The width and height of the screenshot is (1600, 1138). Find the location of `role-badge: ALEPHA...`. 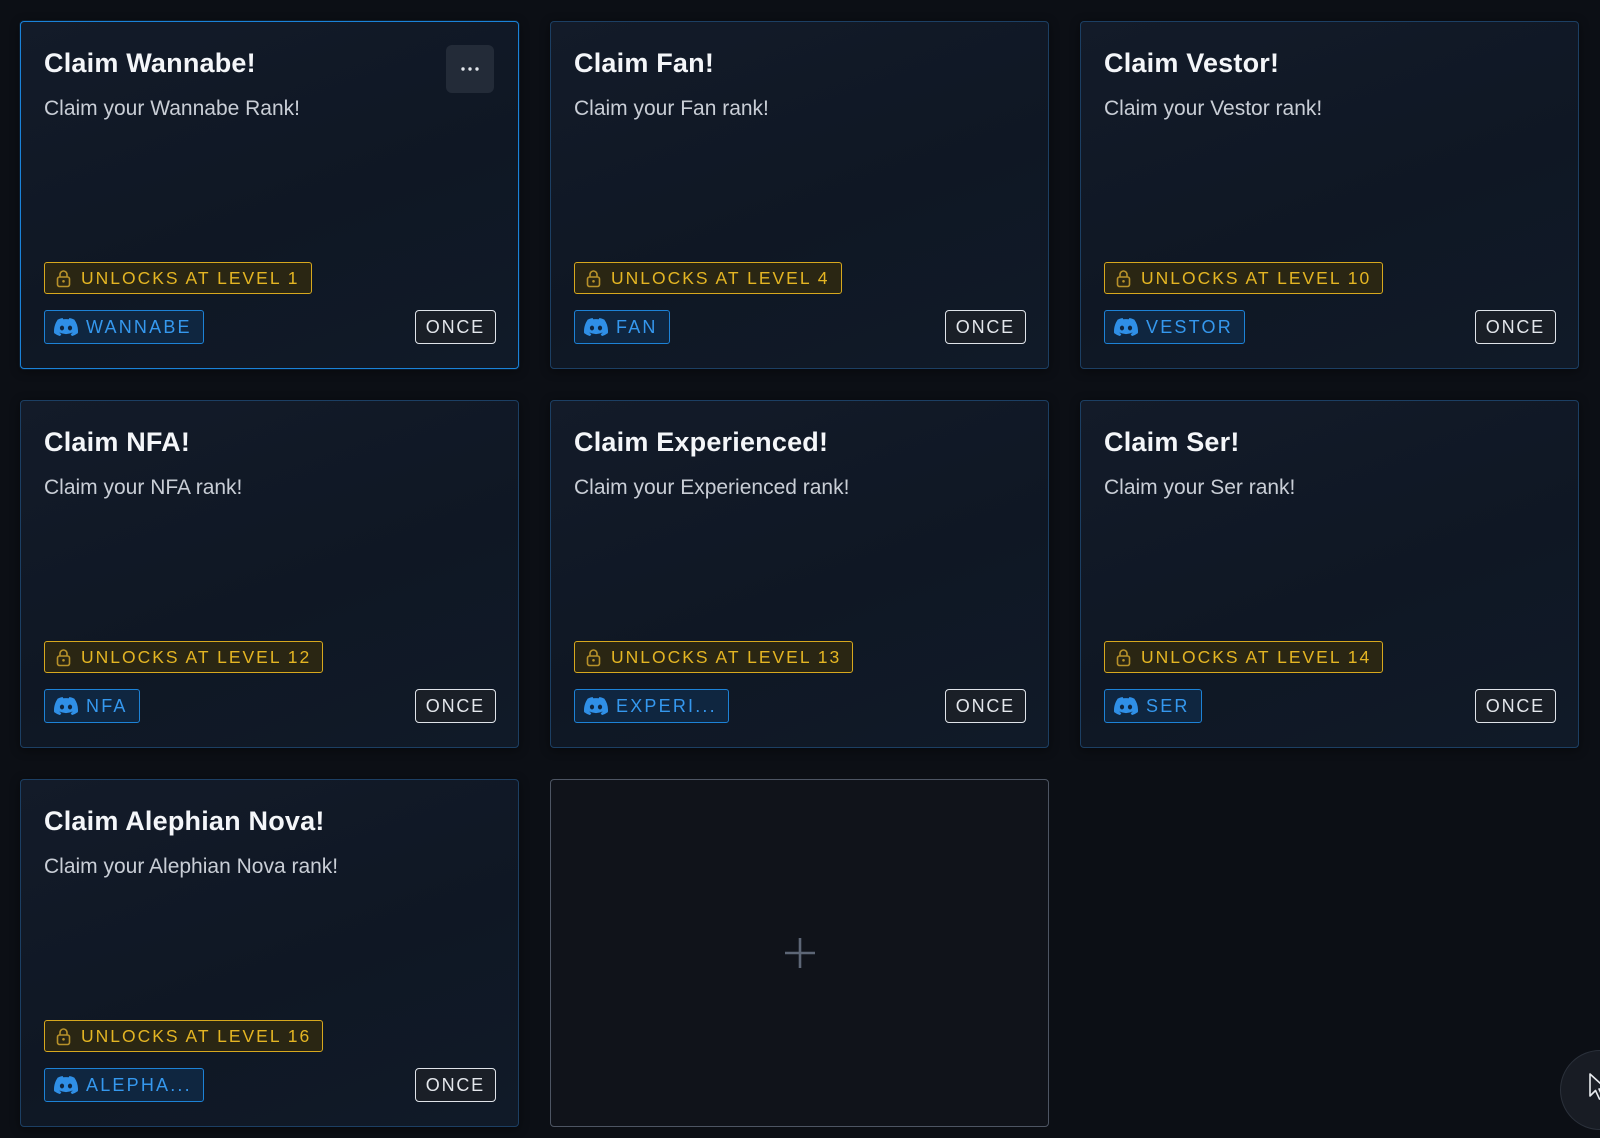

role-badge: ALEPHA... is located at coordinates (124, 1085).